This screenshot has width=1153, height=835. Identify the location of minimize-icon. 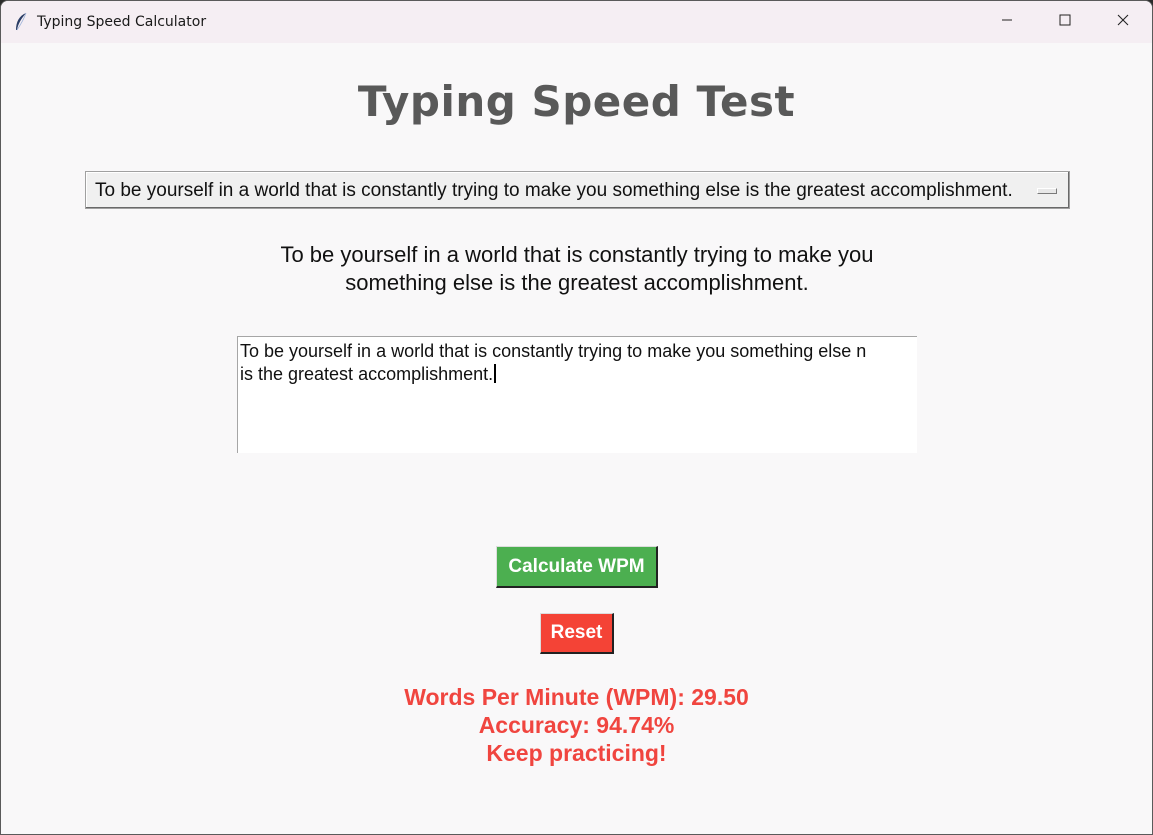
(1007, 22).